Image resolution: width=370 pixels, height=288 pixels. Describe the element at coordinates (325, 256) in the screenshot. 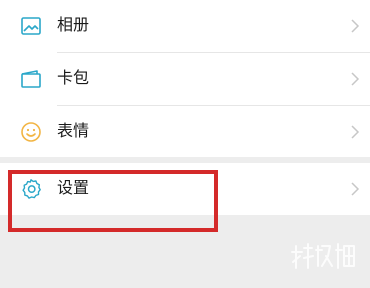

I see `watermark-logo` at that location.